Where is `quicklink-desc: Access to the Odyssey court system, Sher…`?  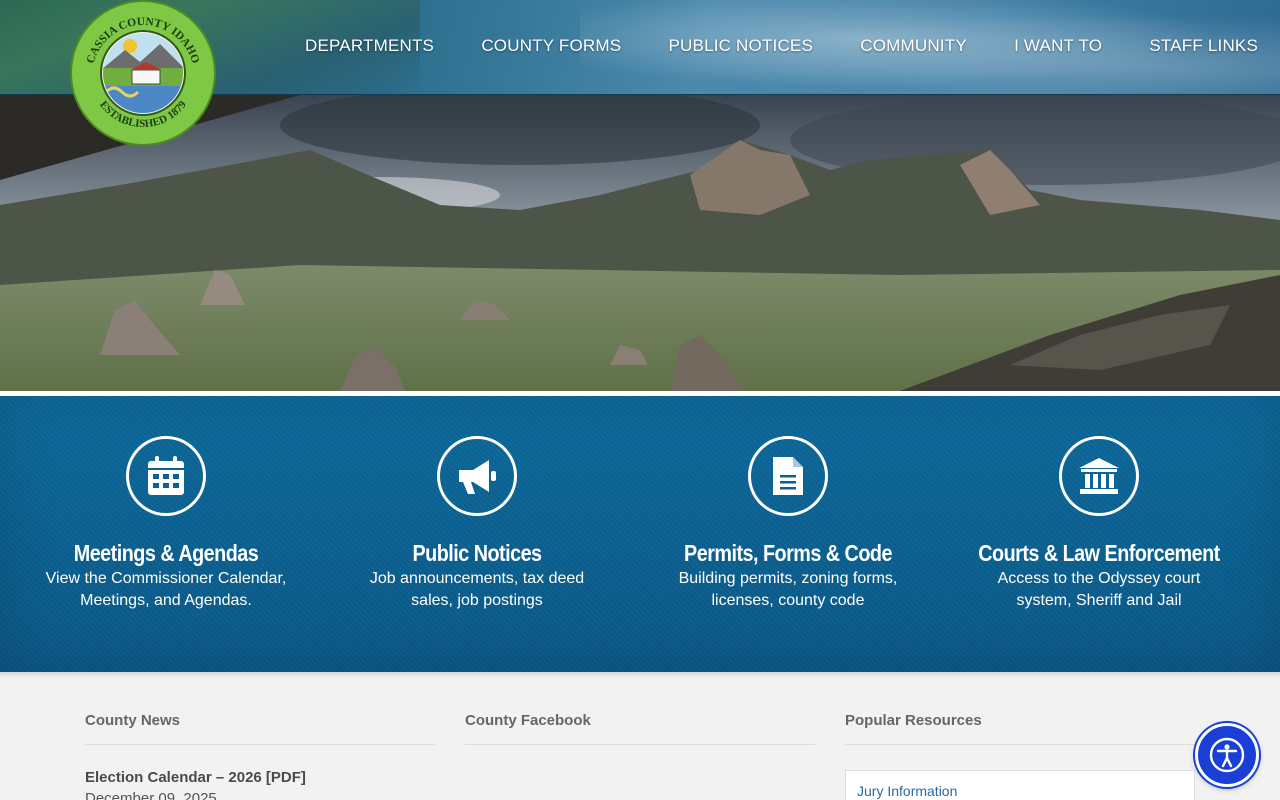 quicklink-desc: Access to the Odyssey court system, Sher… is located at coordinates (1099, 589).